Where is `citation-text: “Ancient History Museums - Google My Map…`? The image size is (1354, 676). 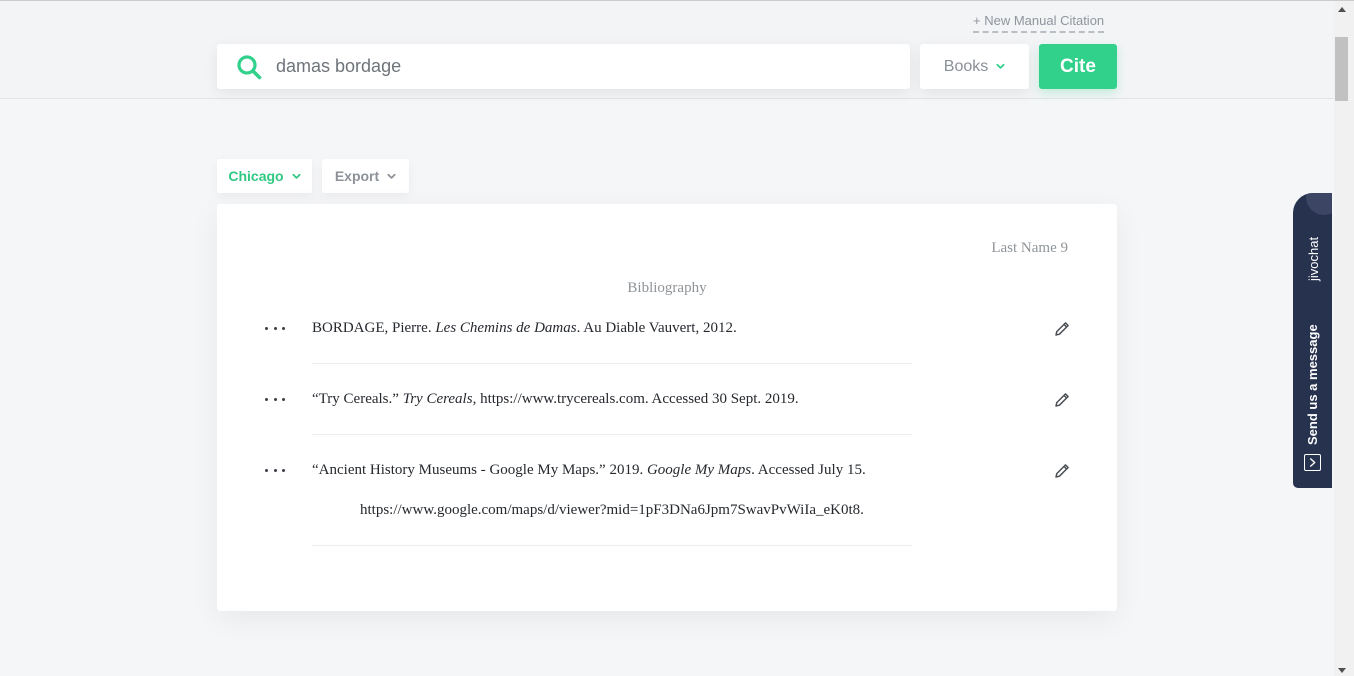
citation-text: “Ancient History Museums - Google My Map… is located at coordinates (589, 490).